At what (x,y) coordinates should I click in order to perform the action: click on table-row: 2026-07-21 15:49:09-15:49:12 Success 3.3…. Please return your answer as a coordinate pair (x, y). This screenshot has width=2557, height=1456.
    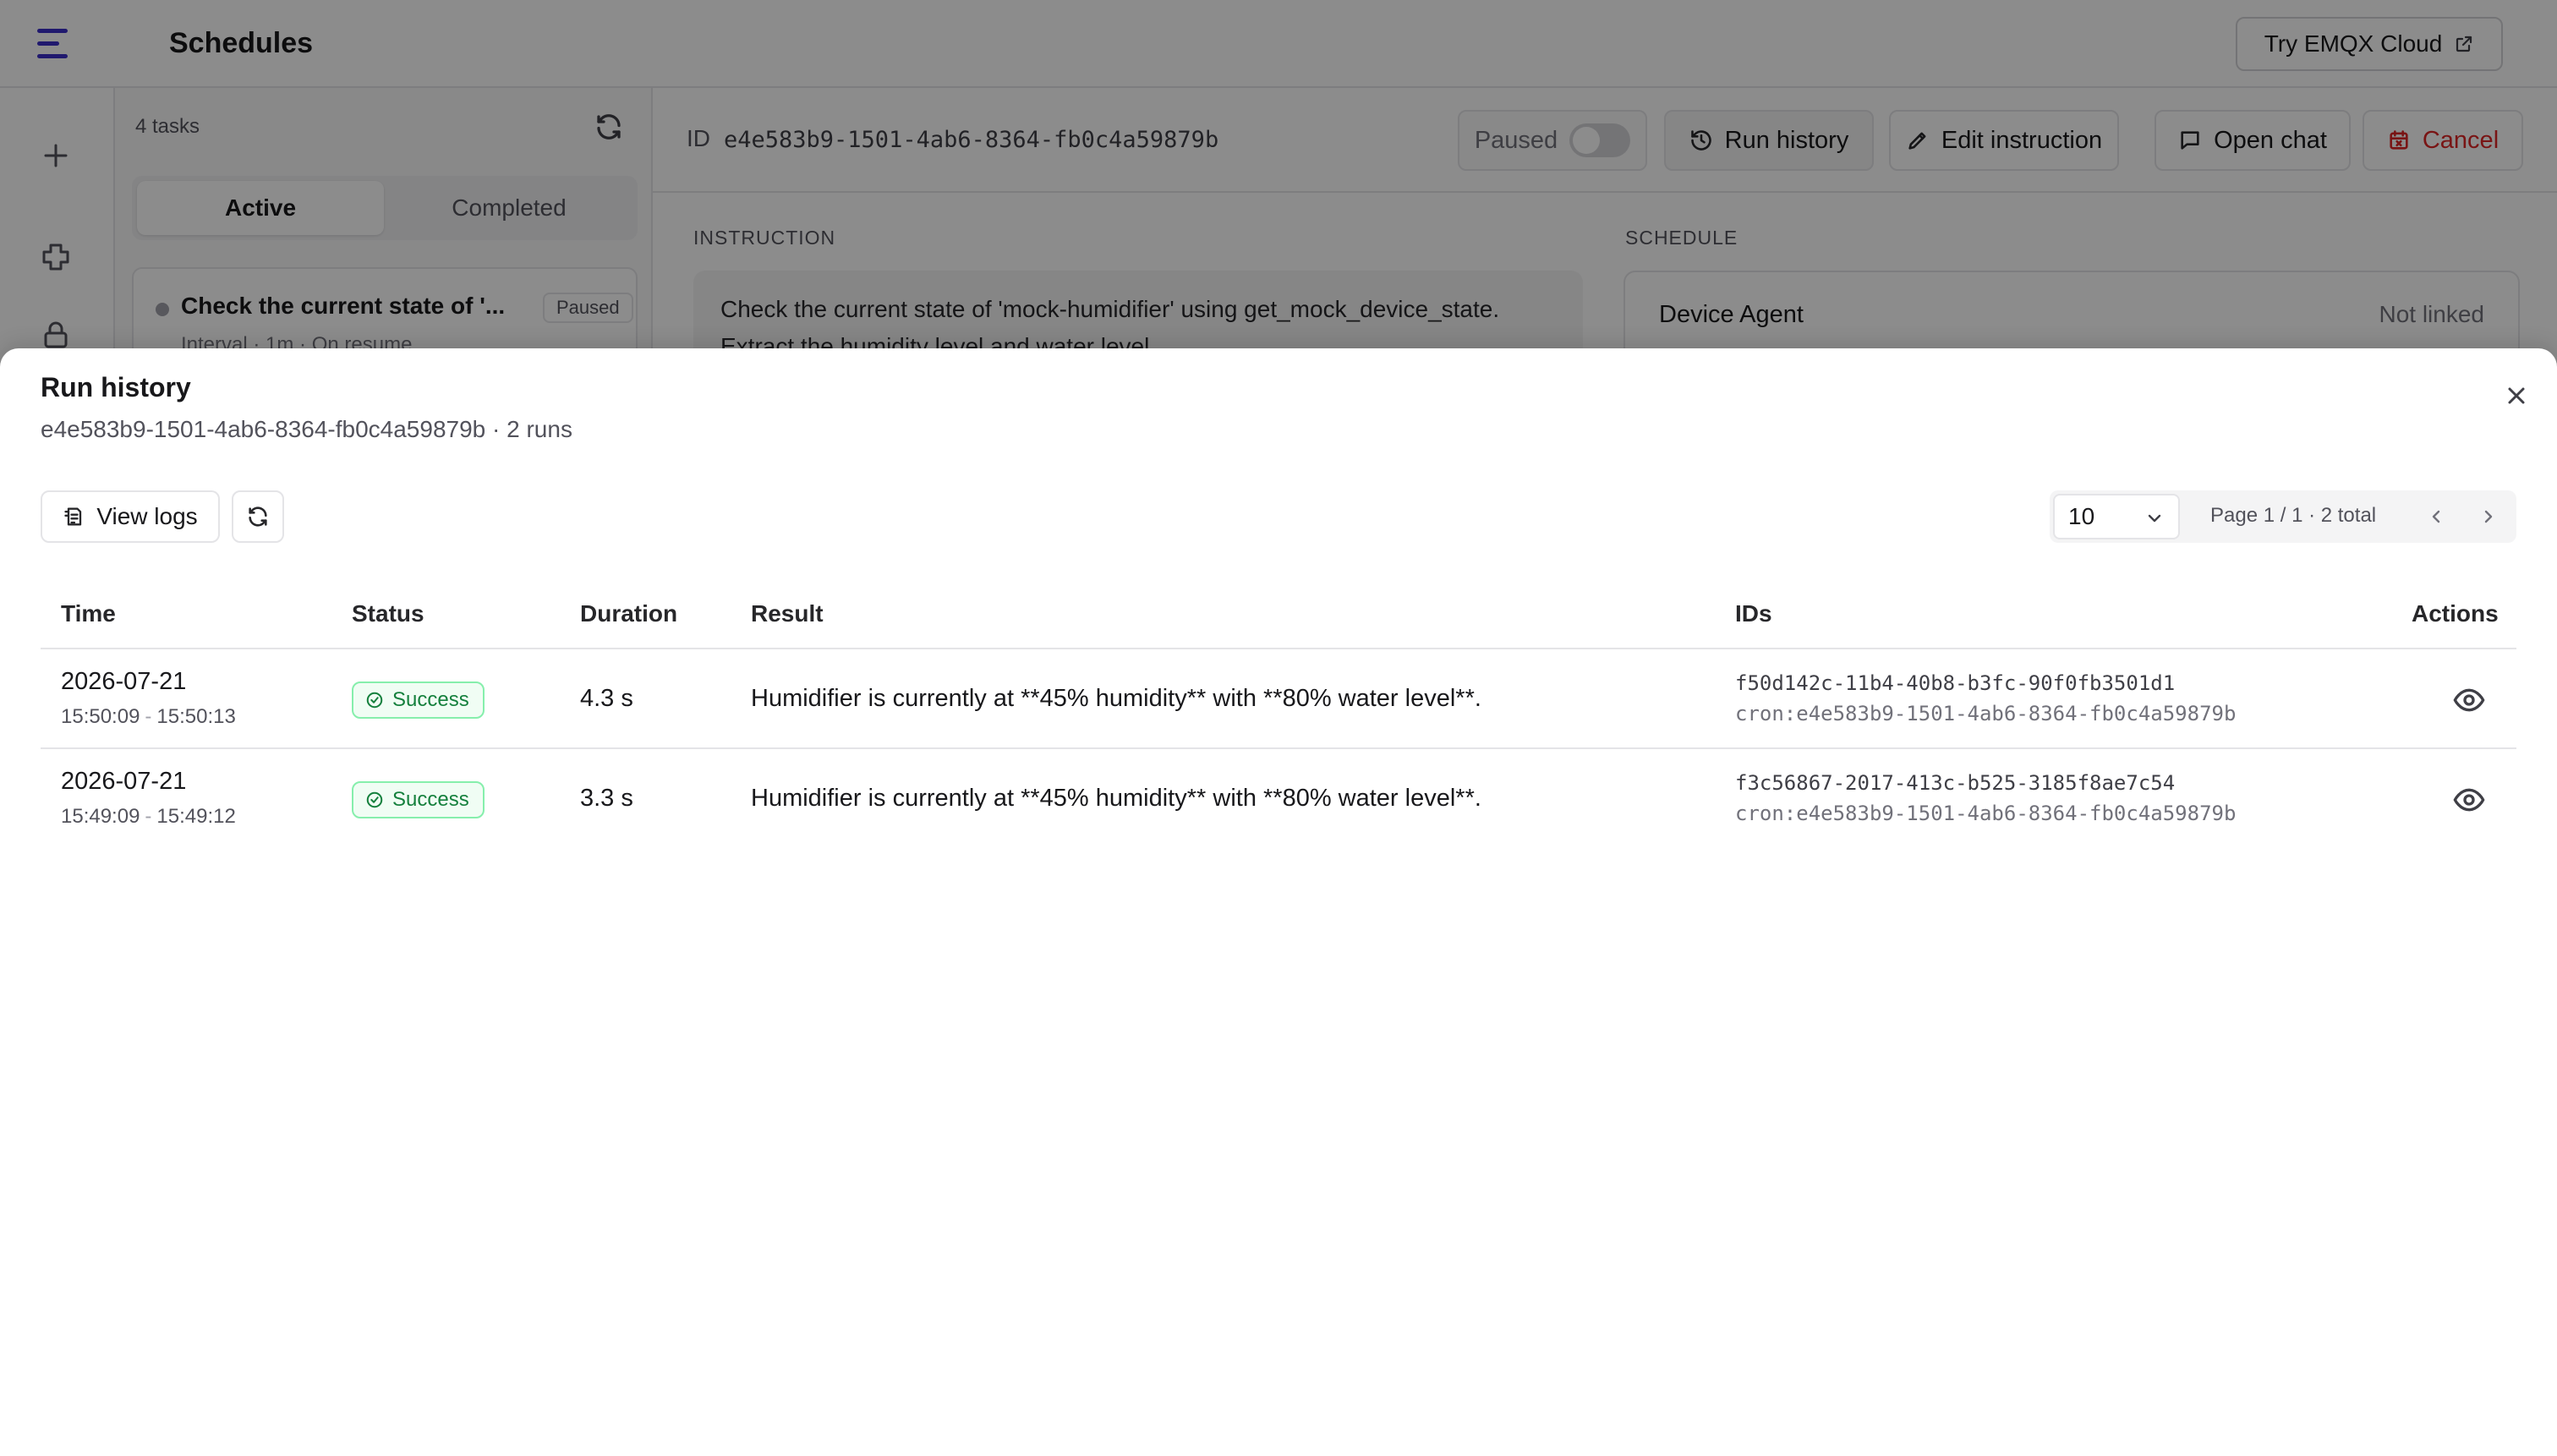
    Looking at the image, I should click on (1278, 799).